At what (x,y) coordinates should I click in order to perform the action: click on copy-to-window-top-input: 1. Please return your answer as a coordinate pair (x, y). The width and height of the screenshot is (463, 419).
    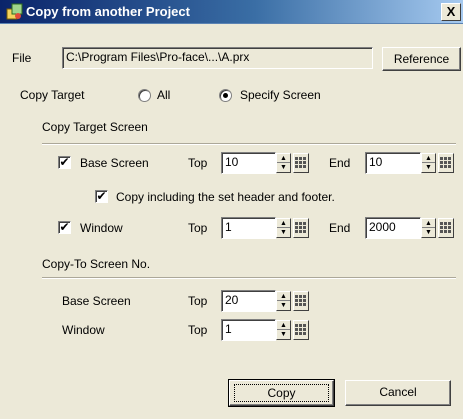
    Looking at the image, I should click on (248, 330).